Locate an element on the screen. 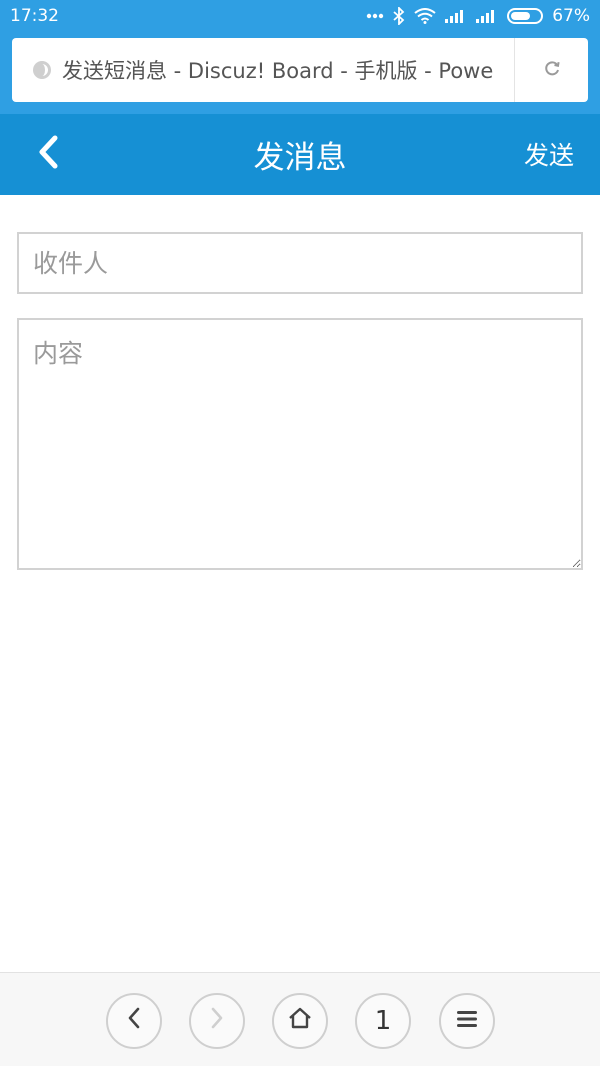 This screenshot has height=1066, width=600. home-icon is located at coordinates (300, 1021).